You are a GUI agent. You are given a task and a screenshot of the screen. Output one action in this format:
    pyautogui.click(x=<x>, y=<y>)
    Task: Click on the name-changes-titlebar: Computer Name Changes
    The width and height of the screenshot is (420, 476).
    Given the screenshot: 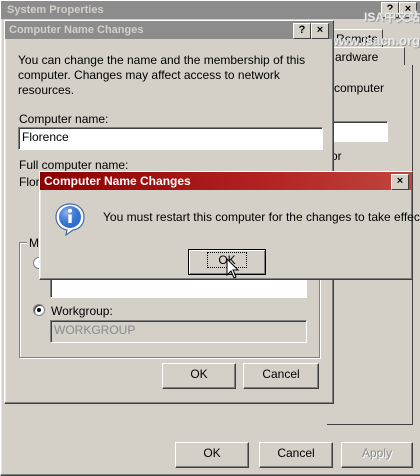 What is the action you would take?
    pyautogui.click(x=169, y=30)
    